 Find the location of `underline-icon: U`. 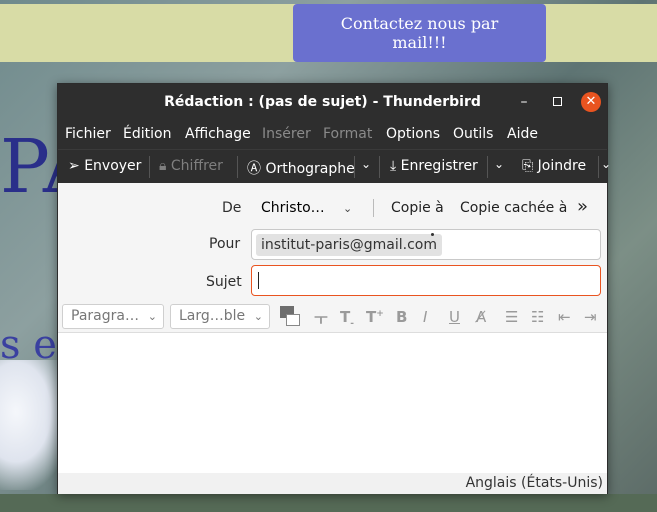

underline-icon: U is located at coordinates (454, 317).